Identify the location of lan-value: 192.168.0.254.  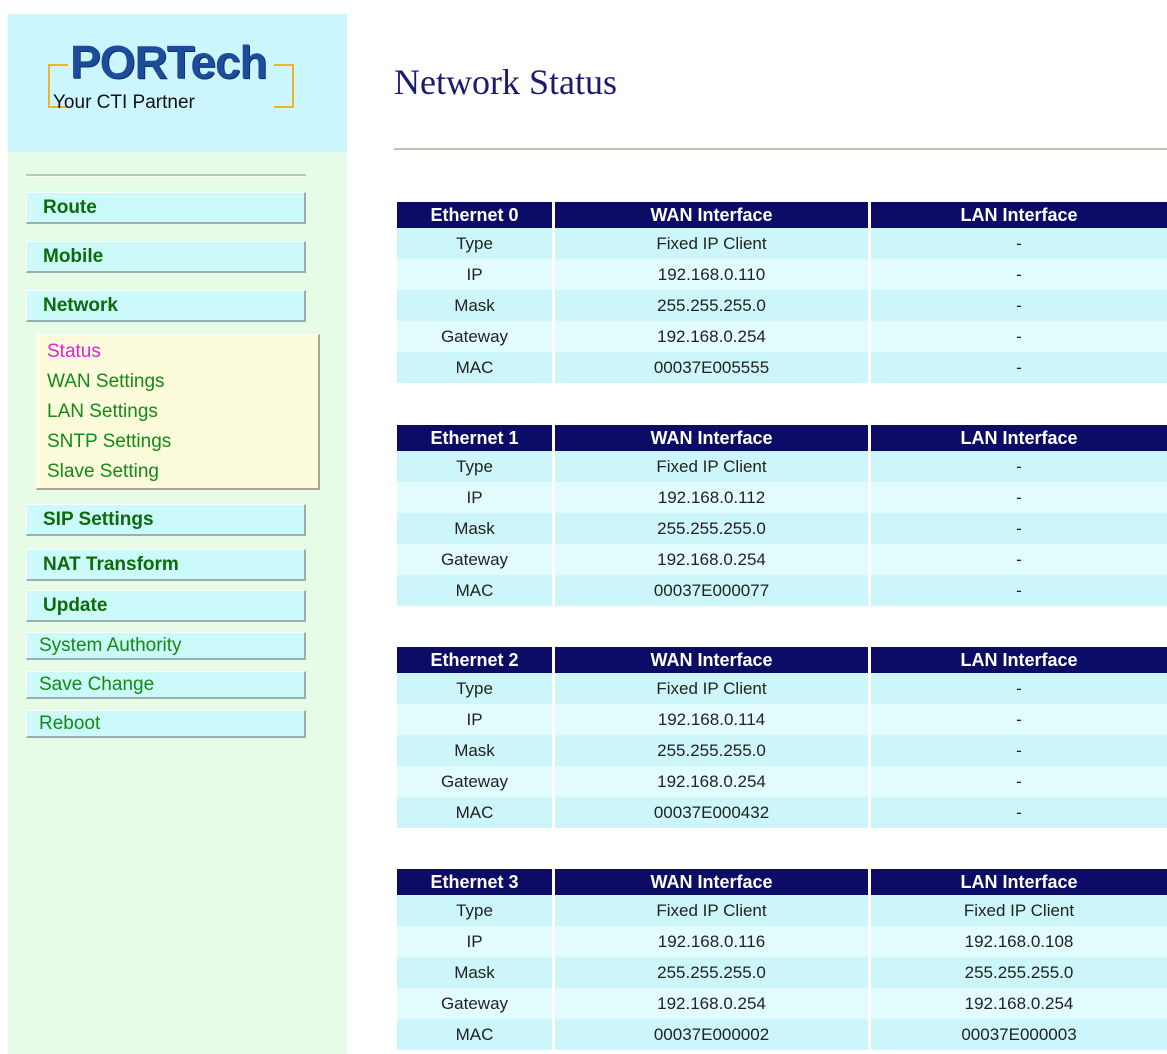
(1019, 1003).